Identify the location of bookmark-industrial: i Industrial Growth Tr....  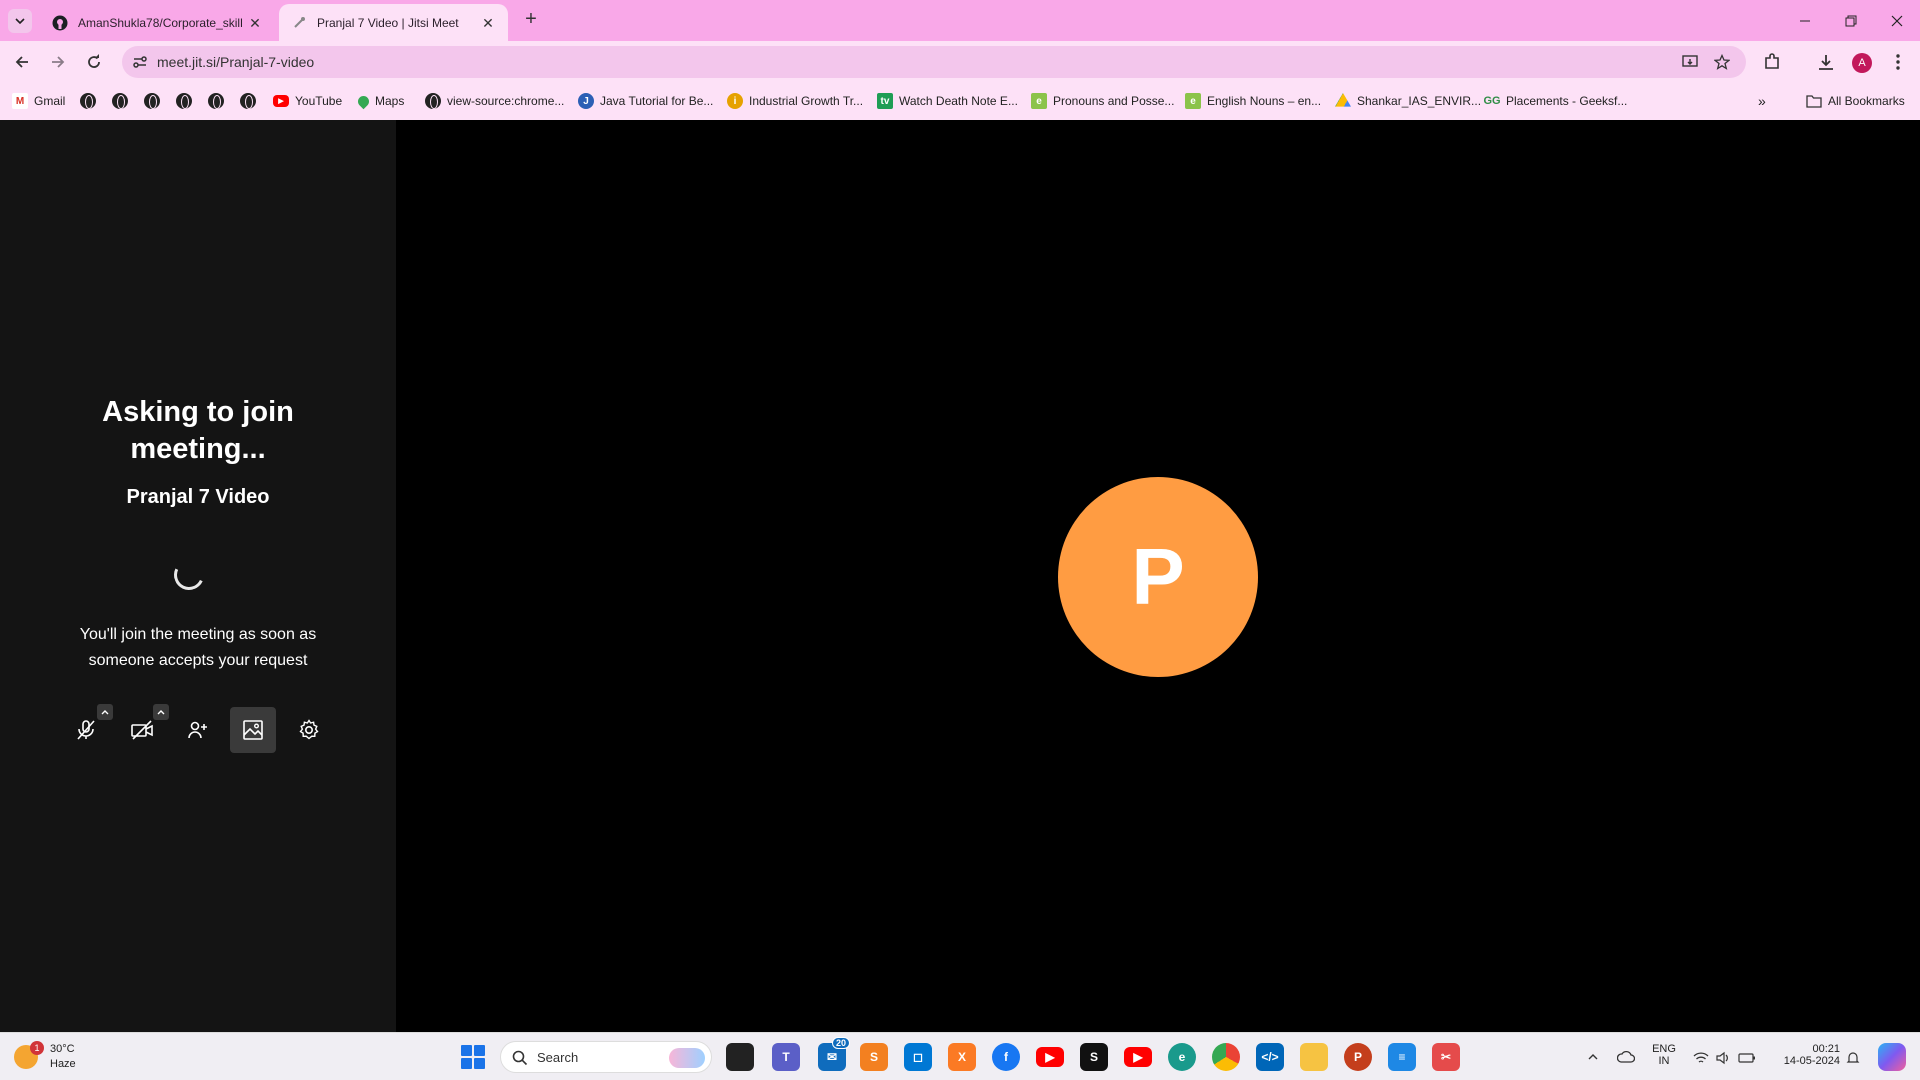
(795, 101).